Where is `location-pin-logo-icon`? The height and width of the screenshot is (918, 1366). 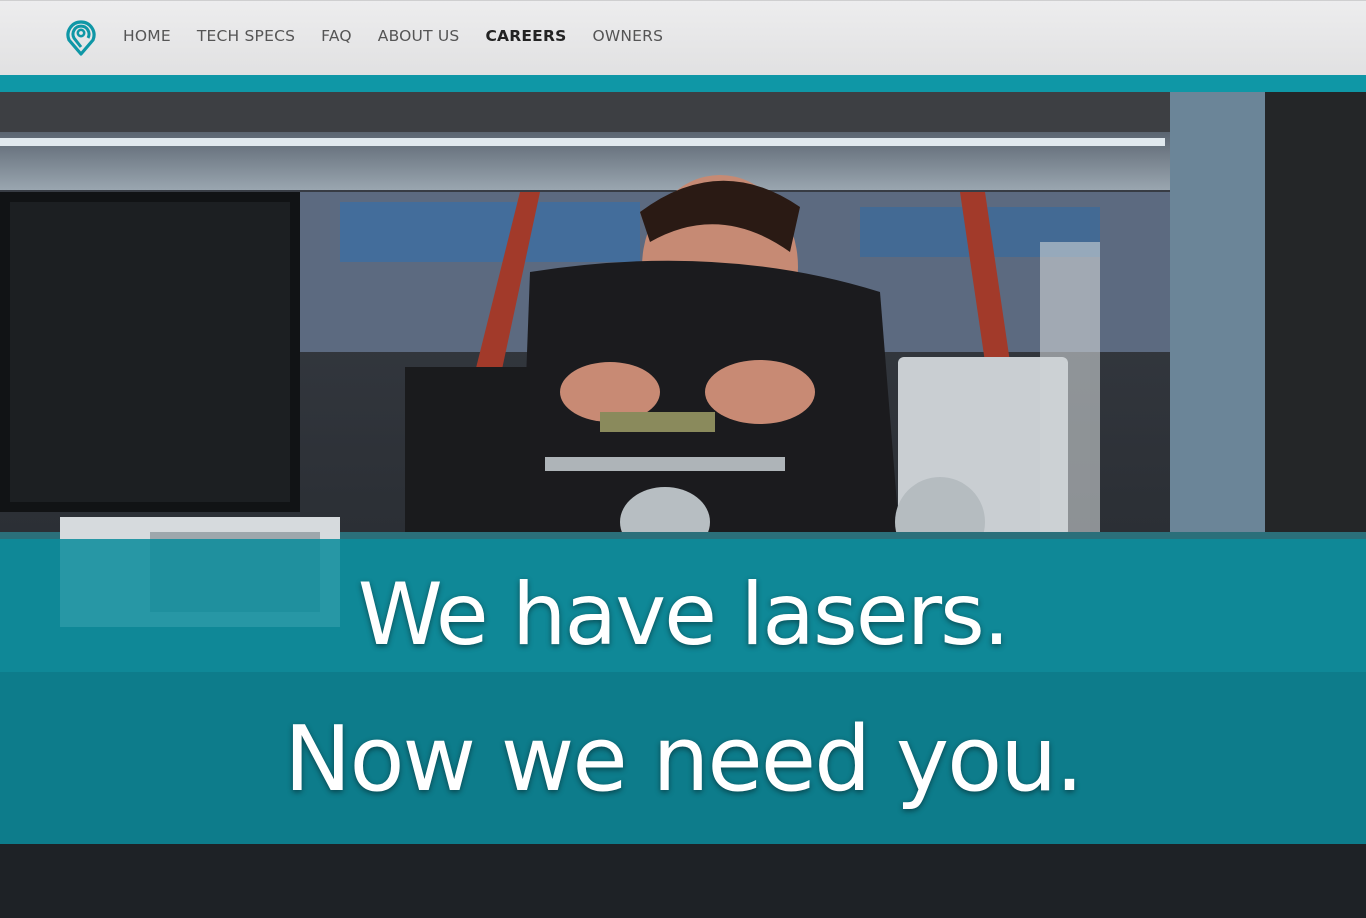
location-pin-logo-icon is located at coordinates (81, 37).